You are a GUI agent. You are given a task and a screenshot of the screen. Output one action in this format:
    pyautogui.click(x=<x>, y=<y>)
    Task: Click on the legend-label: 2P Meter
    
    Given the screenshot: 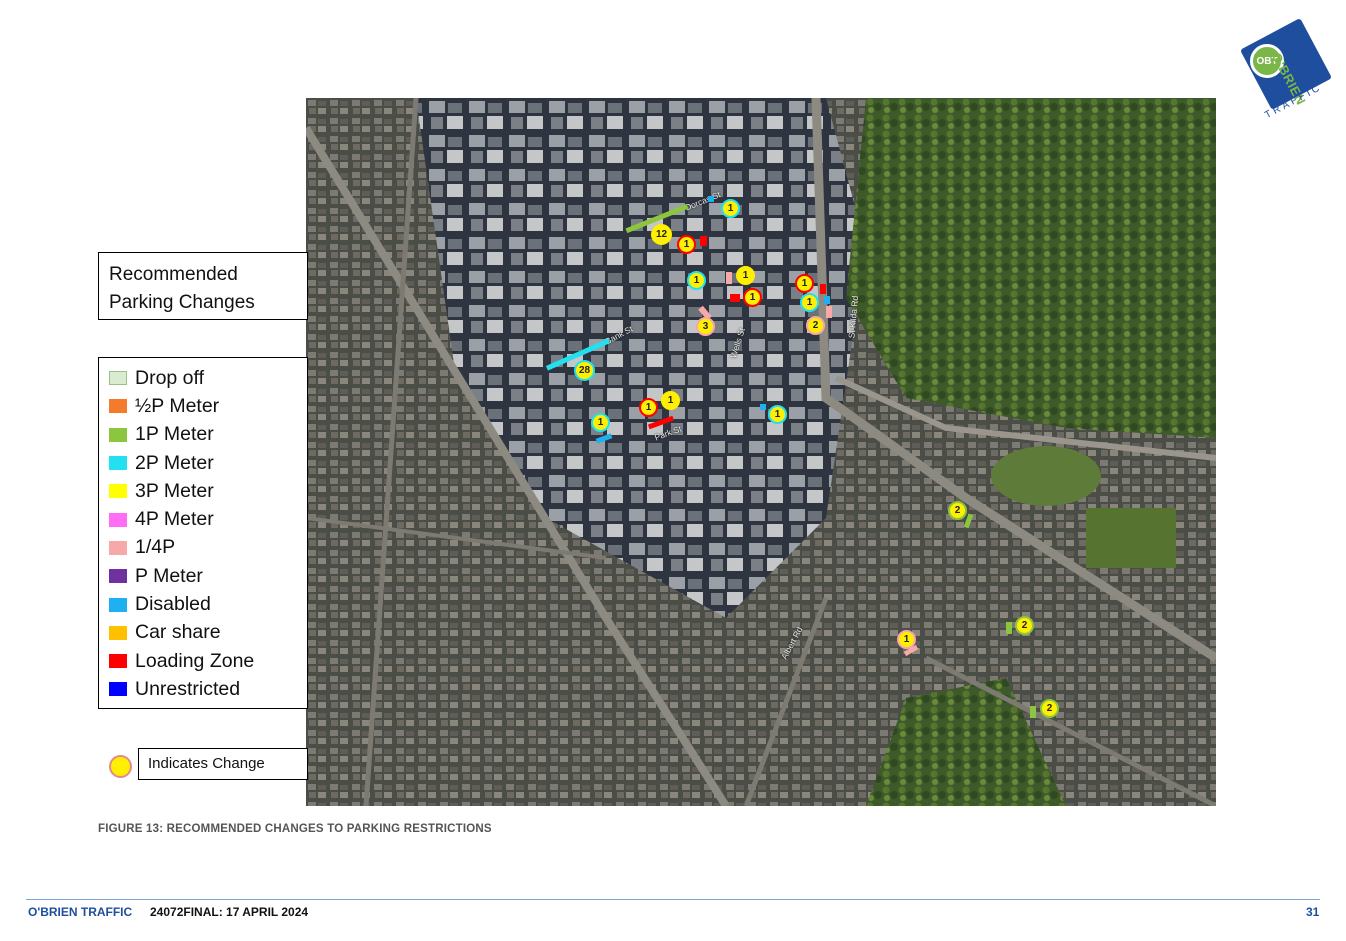 What is the action you would take?
    pyautogui.click(x=174, y=462)
    